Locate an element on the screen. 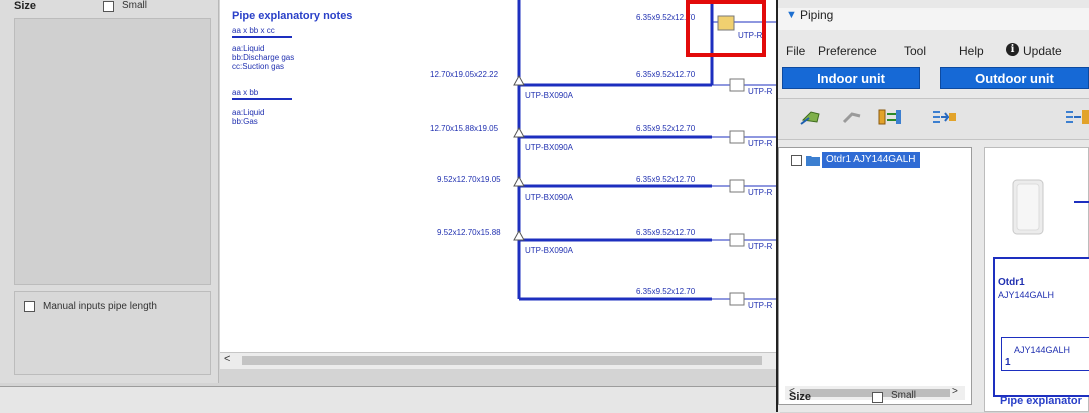  outdoor-unit-name: Otdr1 is located at coordinates (1011, 282).